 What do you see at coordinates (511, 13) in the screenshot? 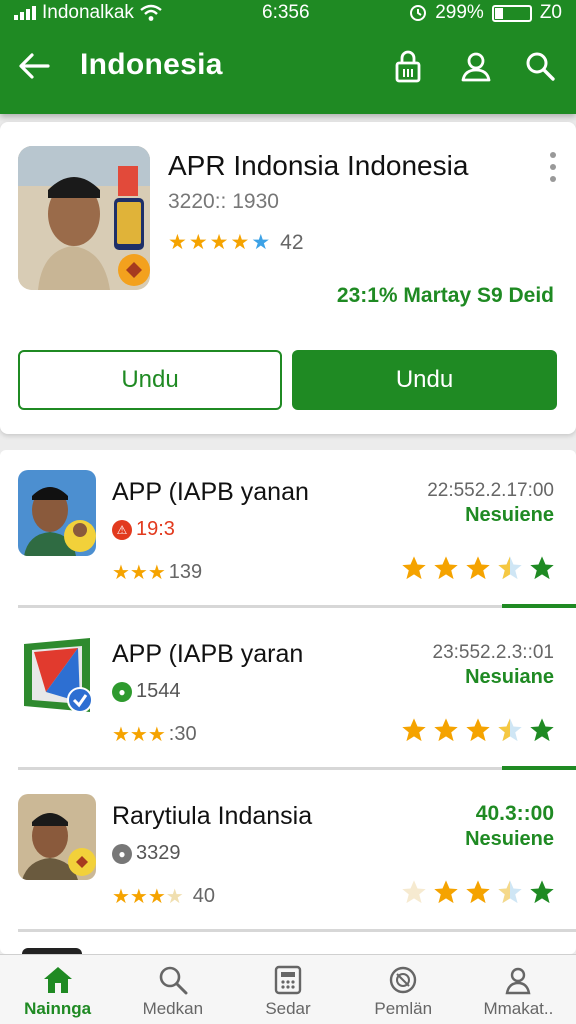
I see `battery-icon` at bounding box center [511, 13].